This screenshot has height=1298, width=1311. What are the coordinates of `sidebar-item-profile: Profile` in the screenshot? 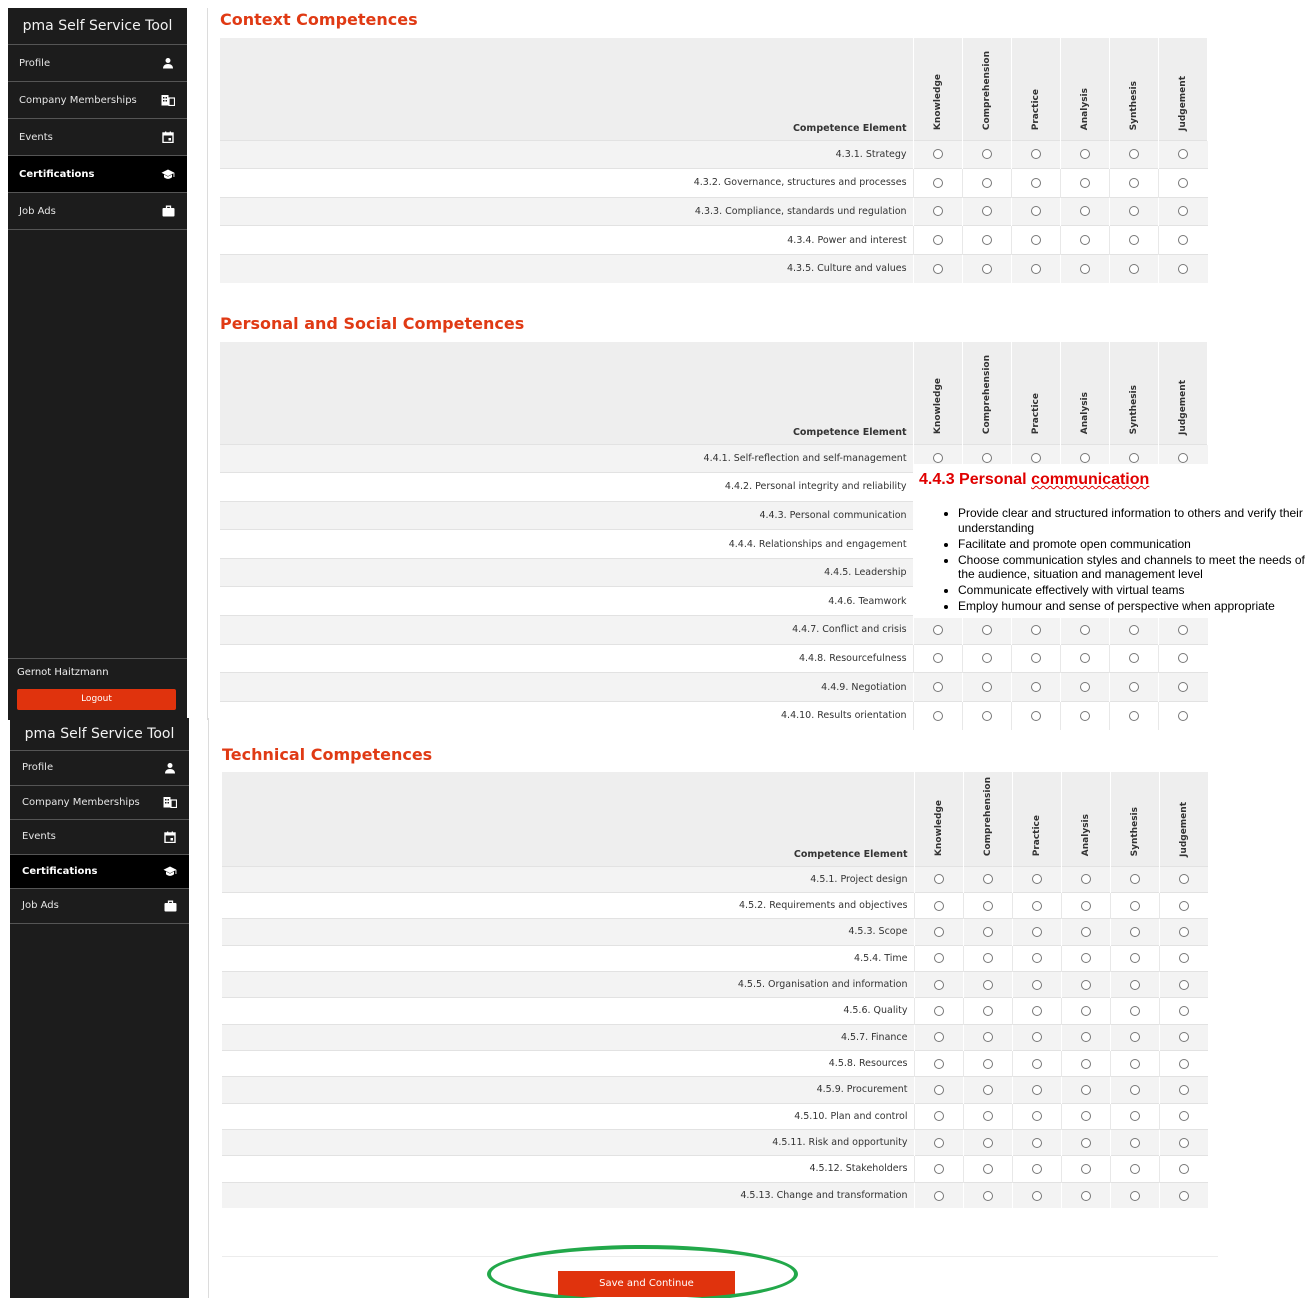 It's located at (97, 63).